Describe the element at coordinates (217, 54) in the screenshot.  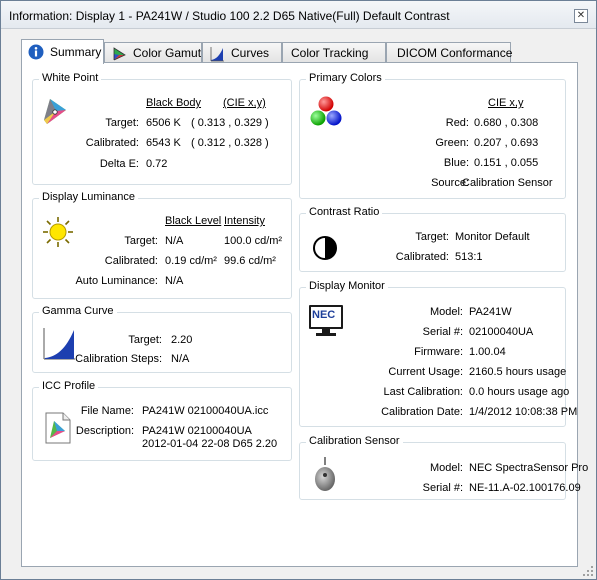
I see `curves-icon` at that location.